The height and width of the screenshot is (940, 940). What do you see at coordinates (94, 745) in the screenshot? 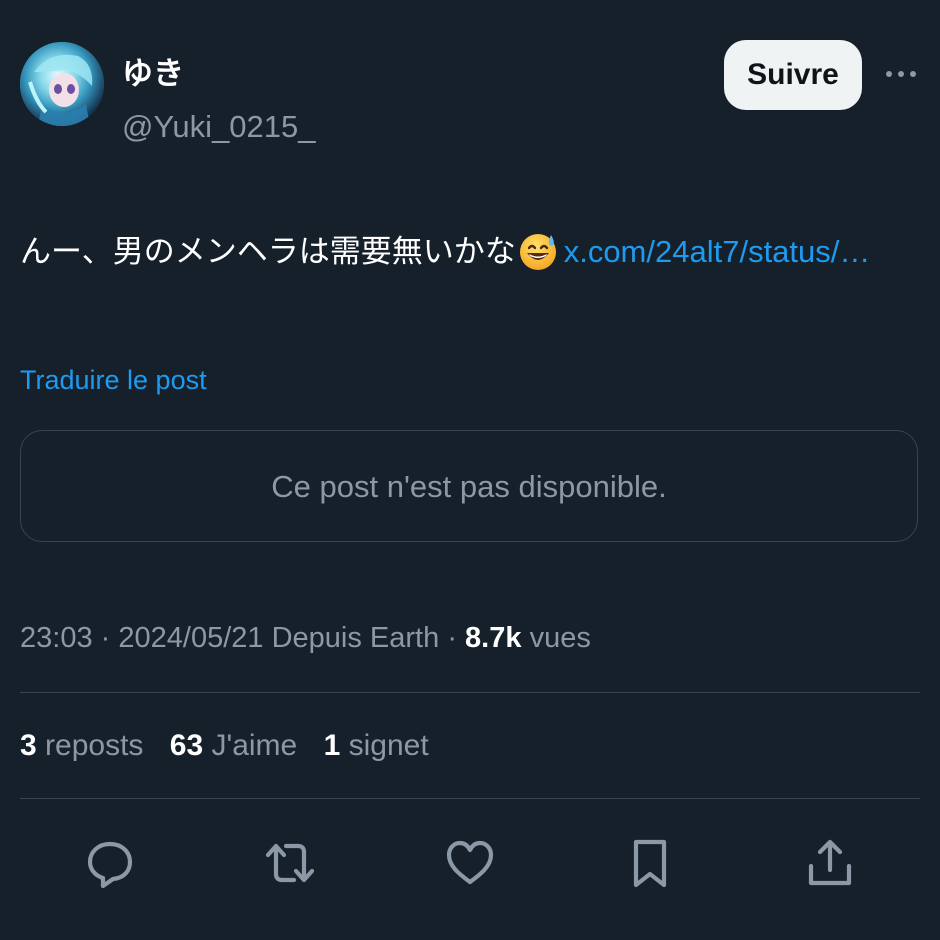
I see `reposts-label: reposts` at bounding box center [94, 745].